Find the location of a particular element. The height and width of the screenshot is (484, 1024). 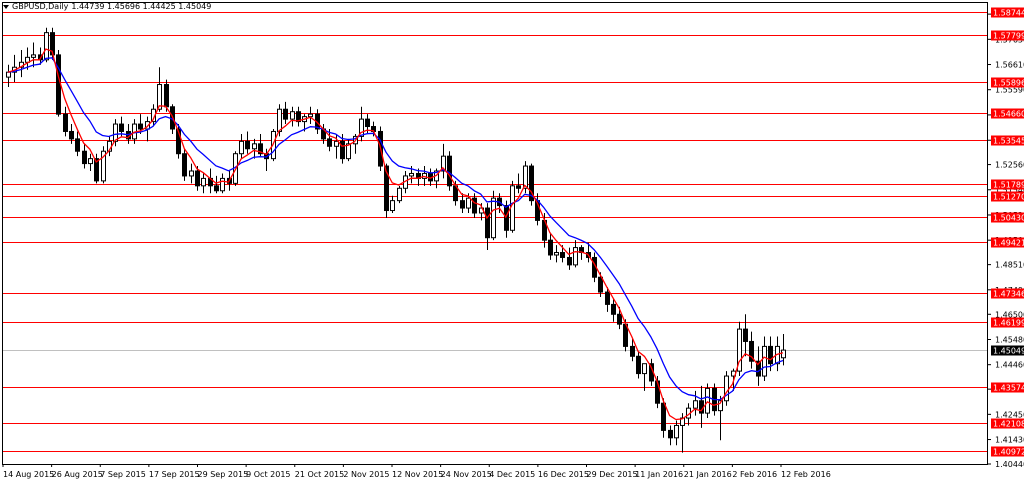

x-tick-label: 29 Sep 2015 is located at coordinates (223, 474).